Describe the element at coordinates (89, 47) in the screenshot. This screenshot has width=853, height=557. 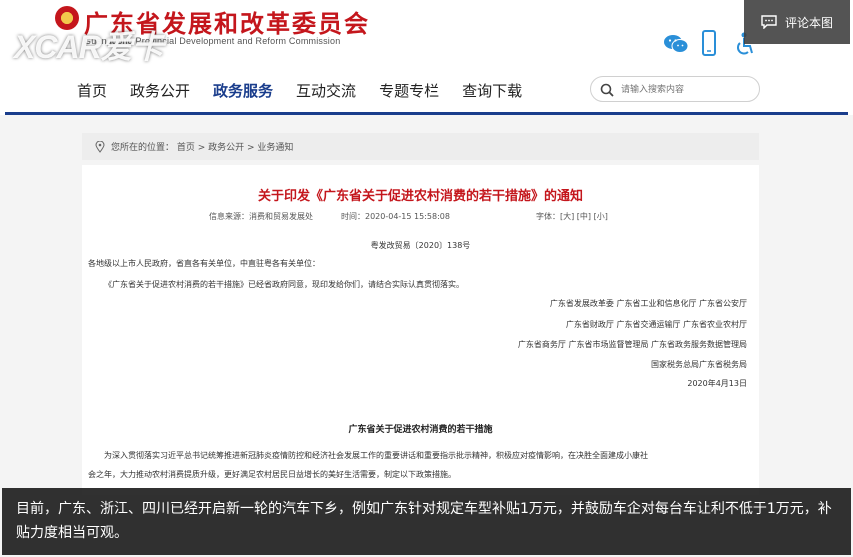
I see `xcar-watermark: XCAR爱卡` at that location.